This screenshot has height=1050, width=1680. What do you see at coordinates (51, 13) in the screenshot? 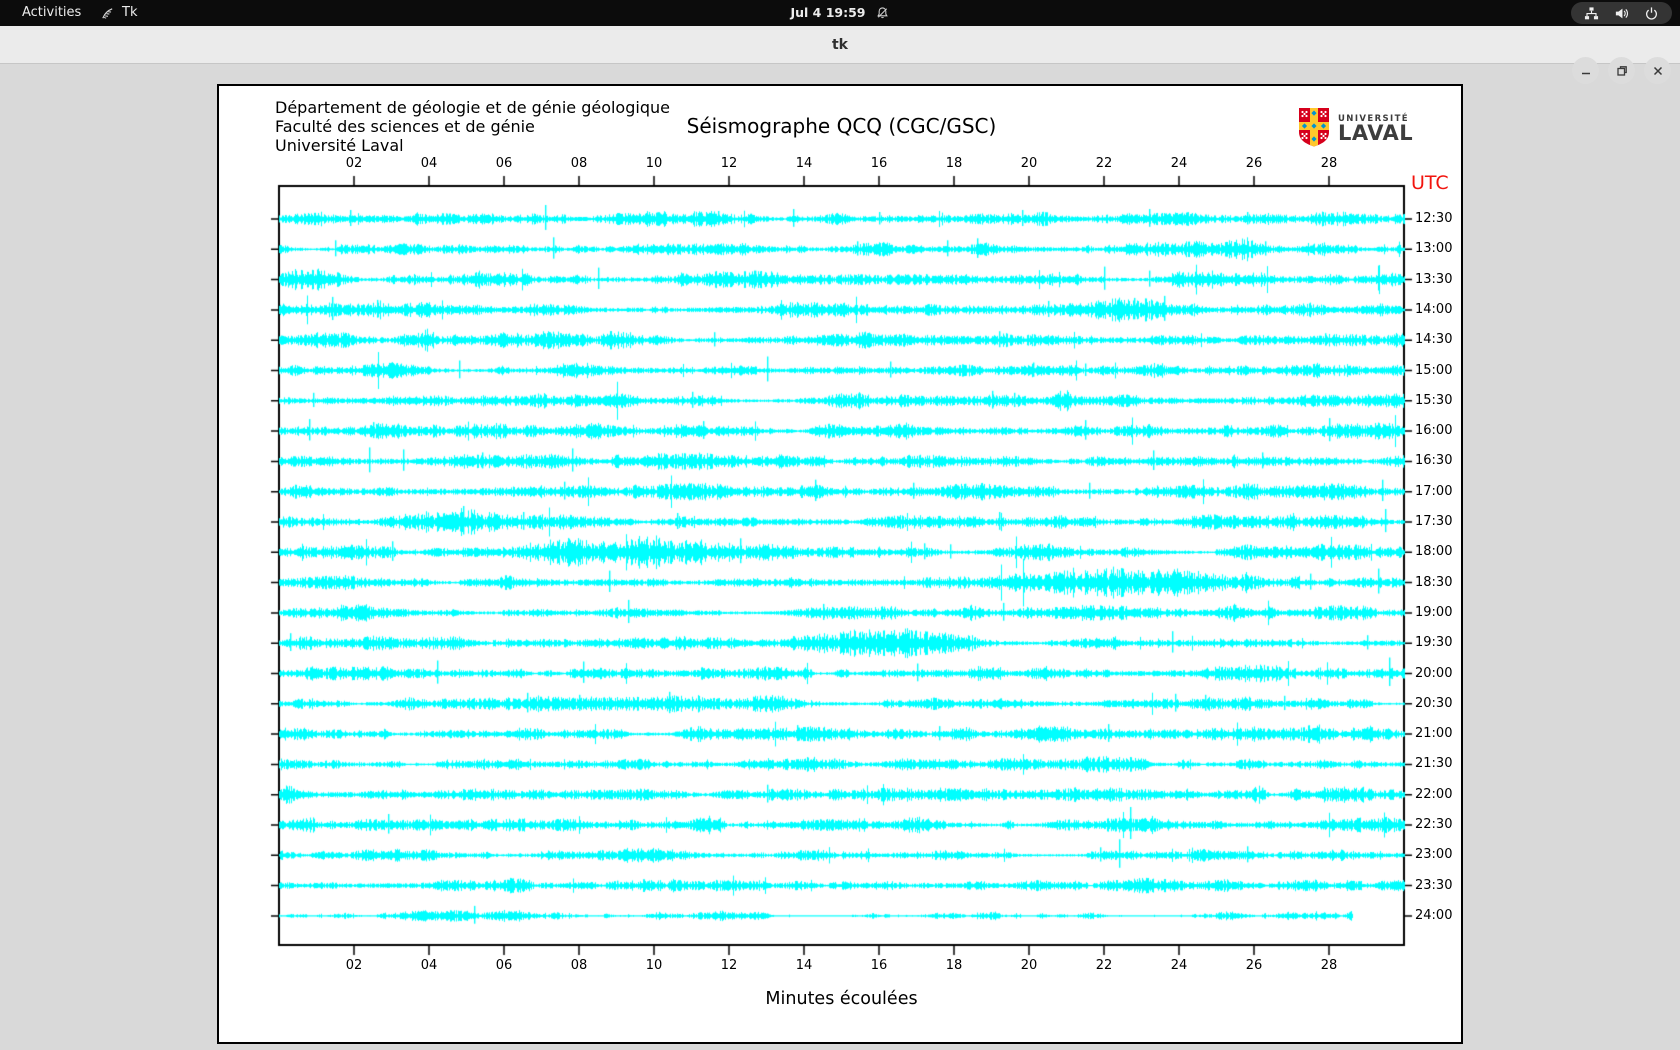
I see `activities-button: Activities` at bounding box center [51, 13].